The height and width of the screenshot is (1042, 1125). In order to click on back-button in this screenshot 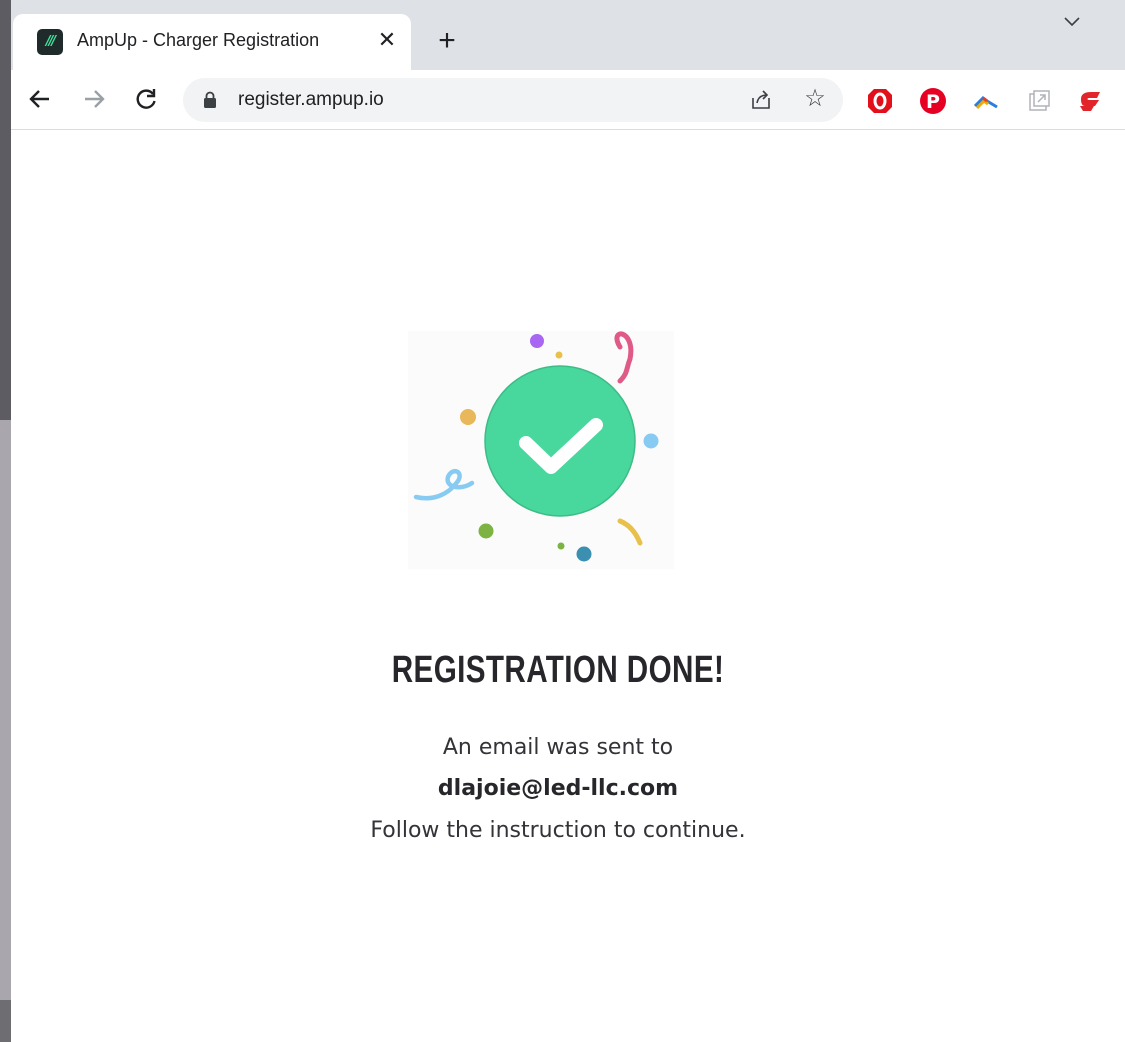, I will do `click(40, 99)`.